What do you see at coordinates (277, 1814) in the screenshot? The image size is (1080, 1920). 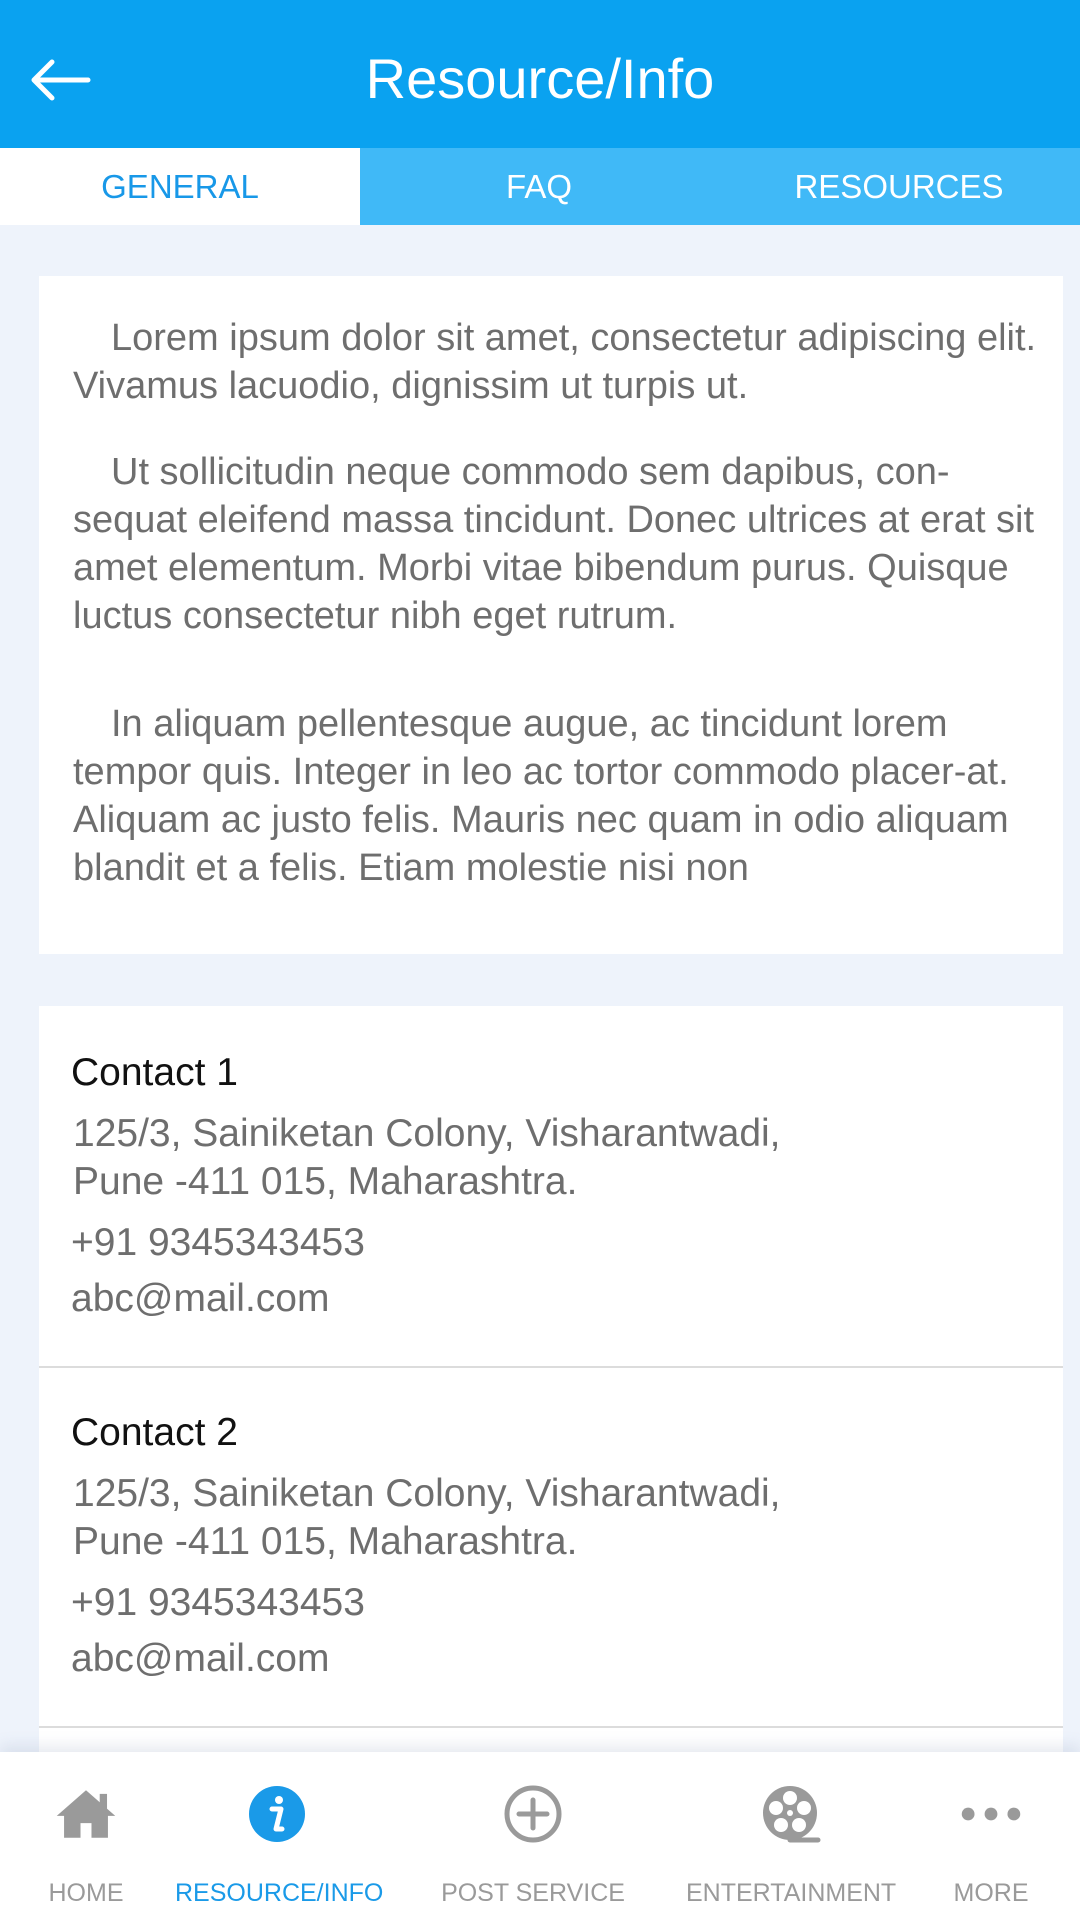 I see `info-icon` at bounding box center [277, 1814].